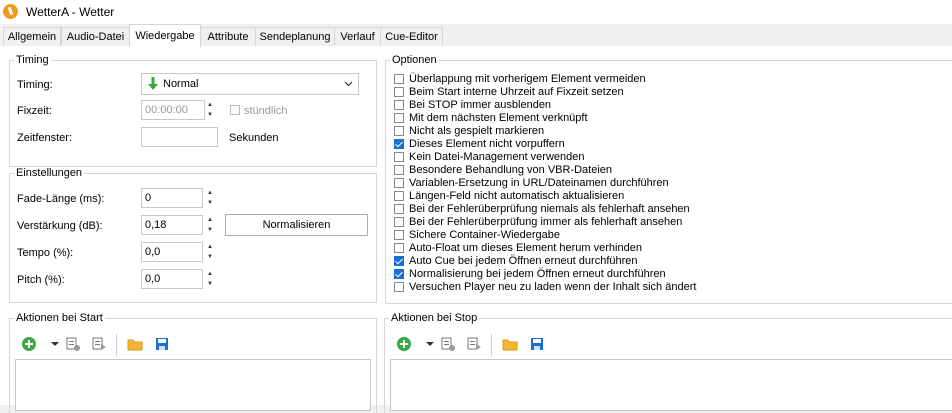 The image size is (952, 413). What do you see at coordinates (414, 60) in the screenshot?
I see `optionen-group-label: Optionen` at bounding box center [414, 60].